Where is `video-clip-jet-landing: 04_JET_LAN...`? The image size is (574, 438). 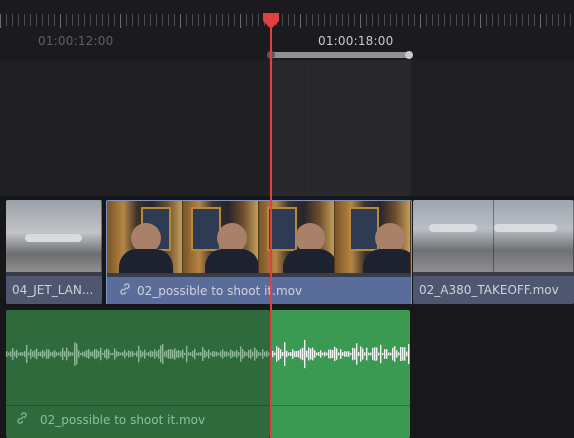
video-clip-jet-landing: 04_JET_LAN... is located at coordinates (54, 252).